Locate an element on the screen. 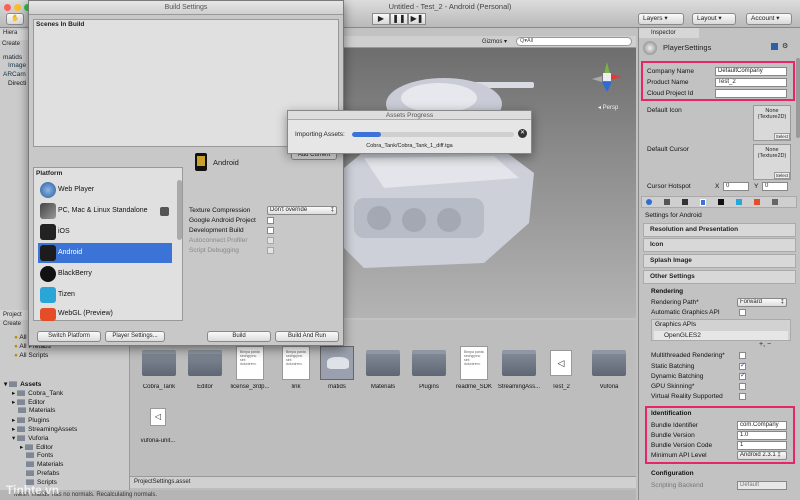 This screenshot has width=800, height=500. asset-model-matids is located at coordinates (337, 363).